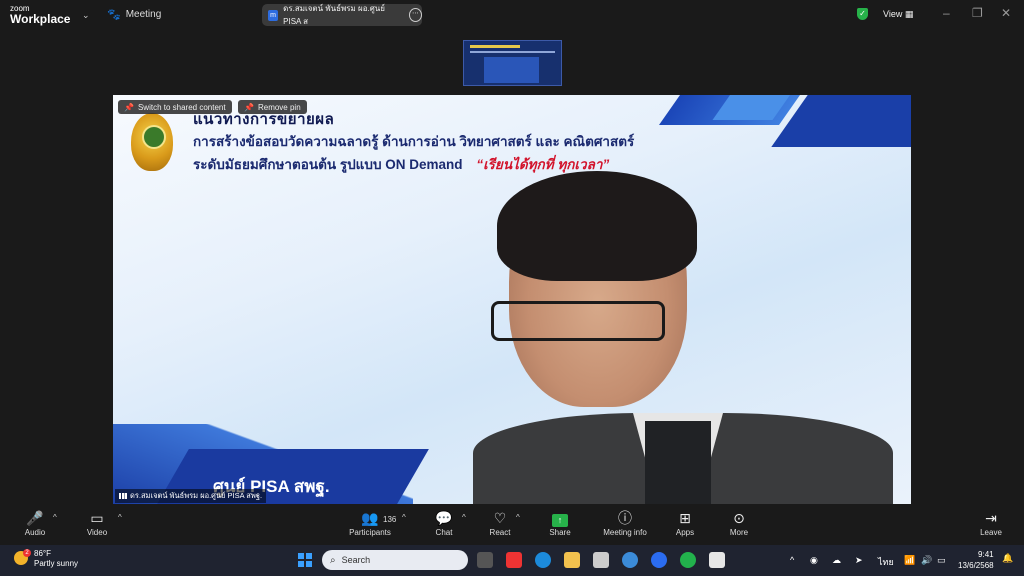  What do you see at coordinates (196, 495) in the screenshot?
I see `video-name-text: ดร.สมเจตน์ พันธ์พรม ผอ.ศูนย์ PISA สพฐ.` at bounding box center [196, 495].